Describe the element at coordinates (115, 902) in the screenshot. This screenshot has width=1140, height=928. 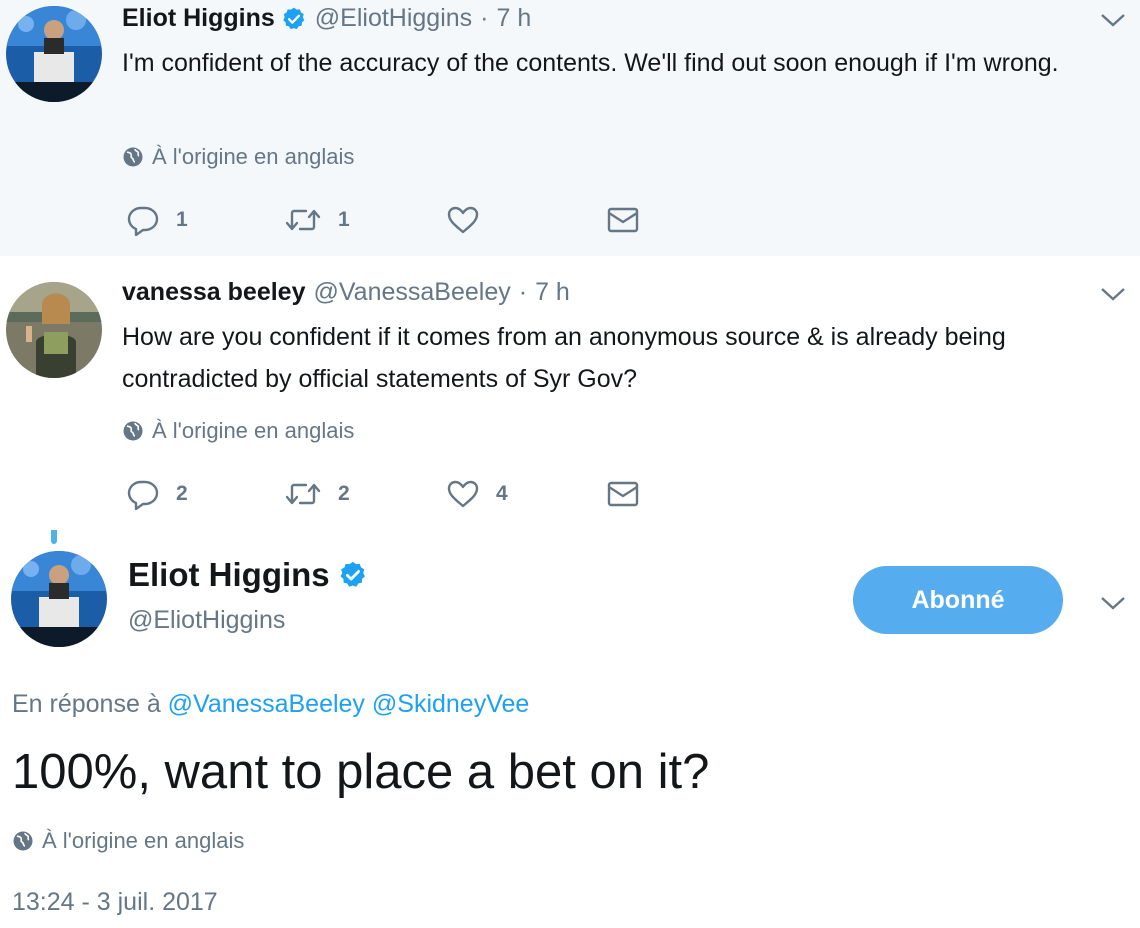
I see `tweet-timestamp: 13:24 - 3 juil. 2017` at that location.